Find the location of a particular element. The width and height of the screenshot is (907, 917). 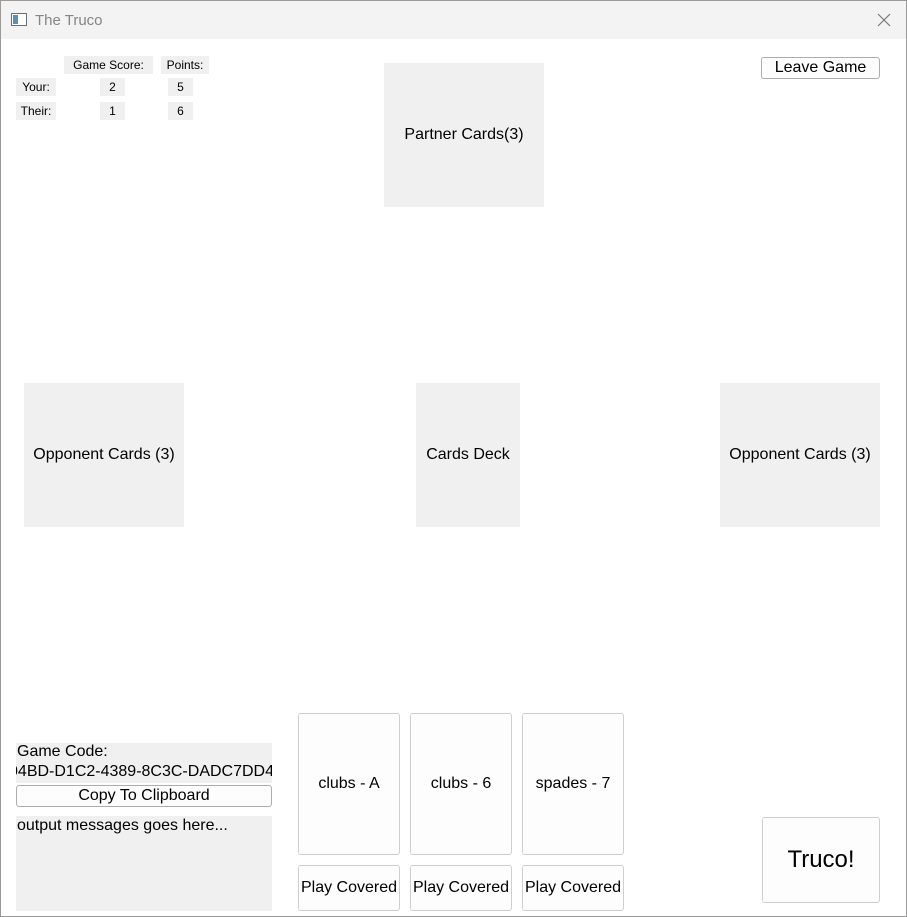

hand-card-3: spades - 7 is located at coordinates (573, 784).